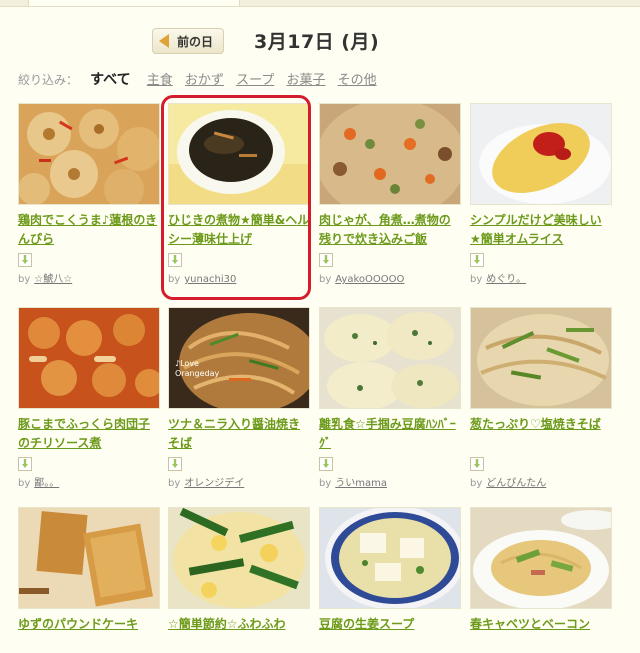 The width and height of the screenshot is (640, 653). Describe the element at coordinates (89, 434) in the screenshot. I see `recipe-title-link: 豚こまでふっくら肉団子のチリソース煮` at that location.